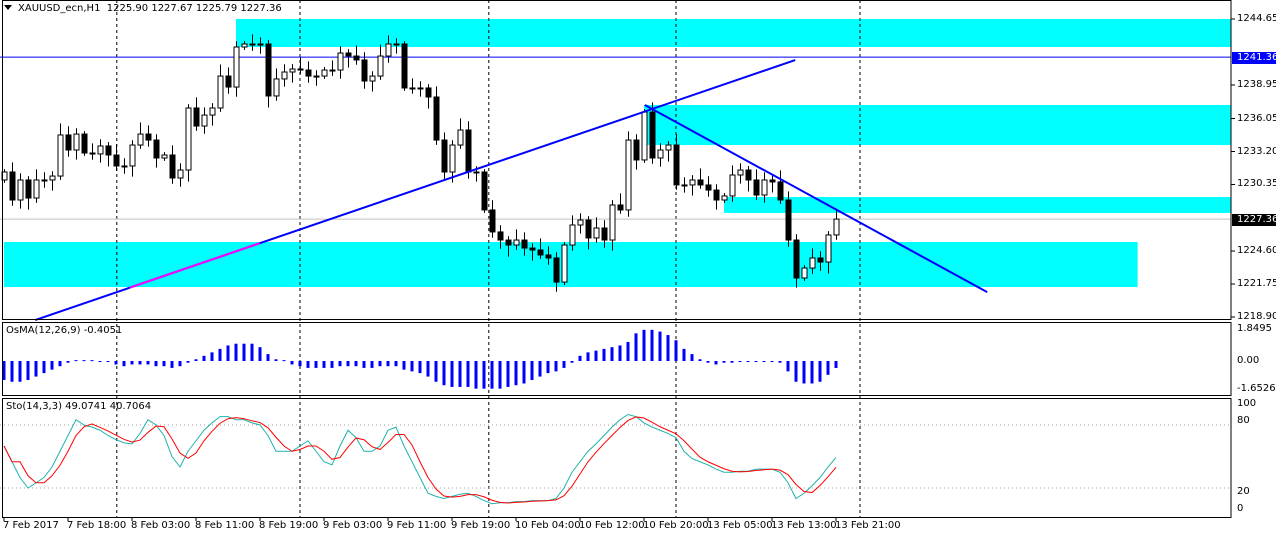 The height and width of the screenshot is (537, 1276). I want to click on stoch-axis-20: 20, so click(1243, 491).